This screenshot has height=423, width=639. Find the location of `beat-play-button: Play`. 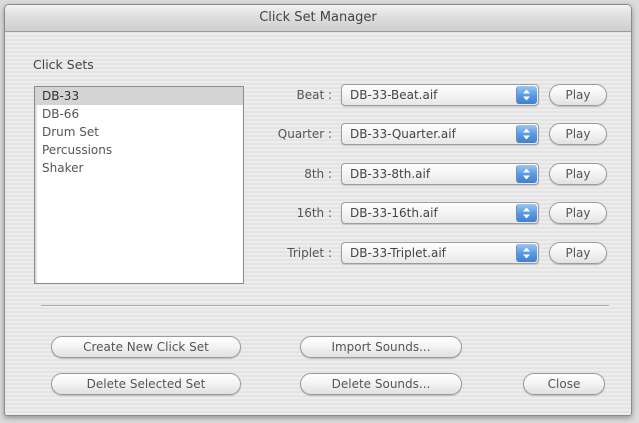

beat-play-button: Play is located at coordinates (578, 95).